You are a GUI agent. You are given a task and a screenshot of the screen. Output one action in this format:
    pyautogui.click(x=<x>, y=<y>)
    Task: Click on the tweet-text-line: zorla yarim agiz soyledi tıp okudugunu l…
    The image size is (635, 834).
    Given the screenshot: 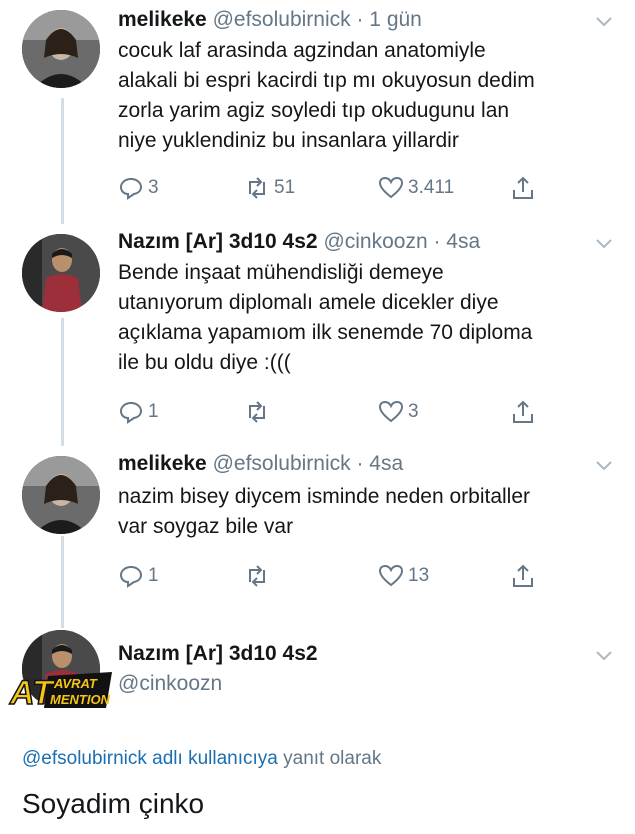 What is the action you would take?
    pyautogui.click(x=314, y=110)
    